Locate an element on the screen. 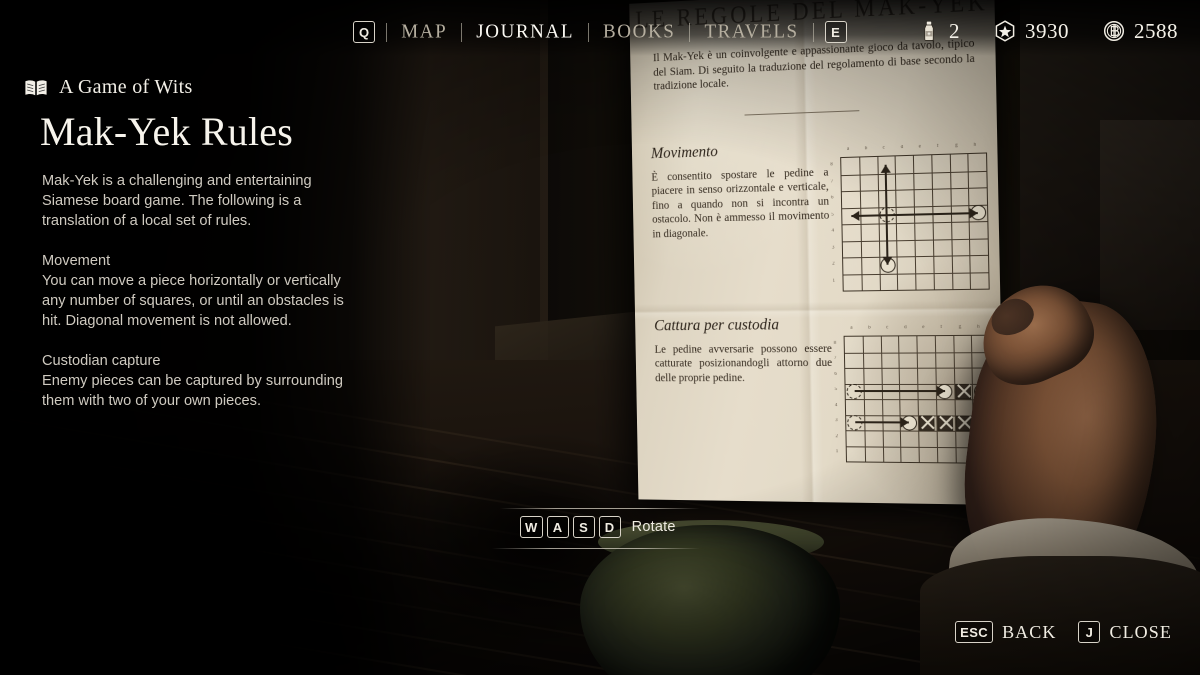 This screenshot has width=1200, height=675. counter-supplies: 2 is located at coordinates (939, 31).